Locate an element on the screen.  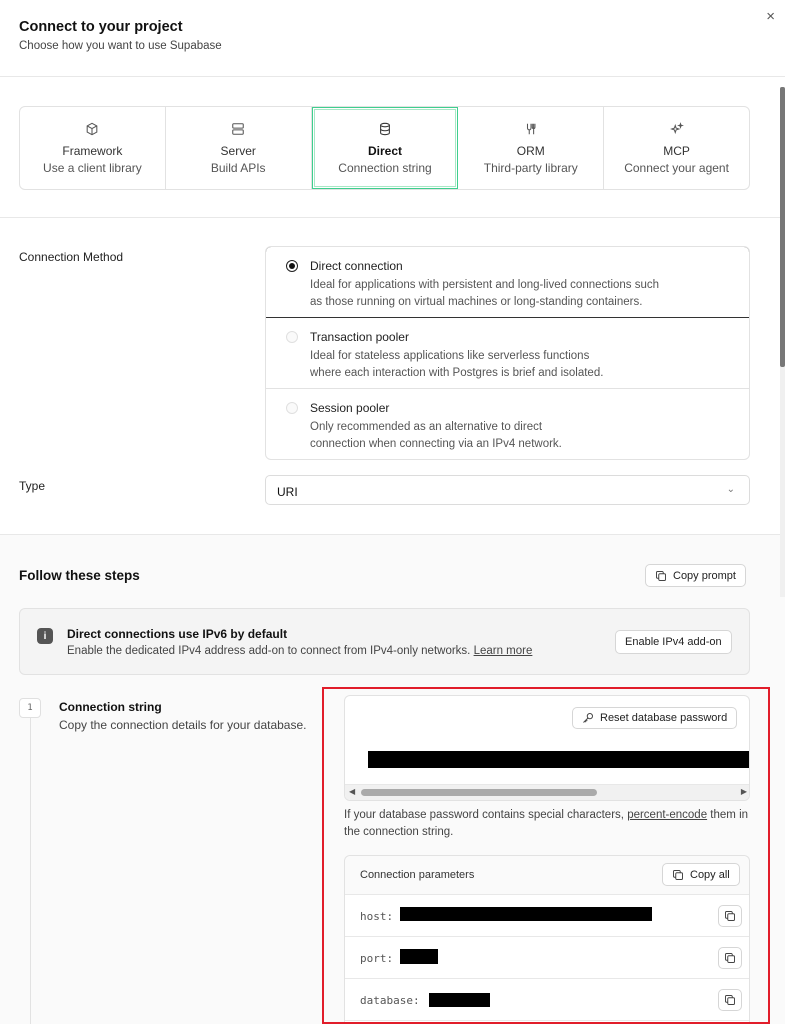
param-key: port: is located at coordinates (377, 958).